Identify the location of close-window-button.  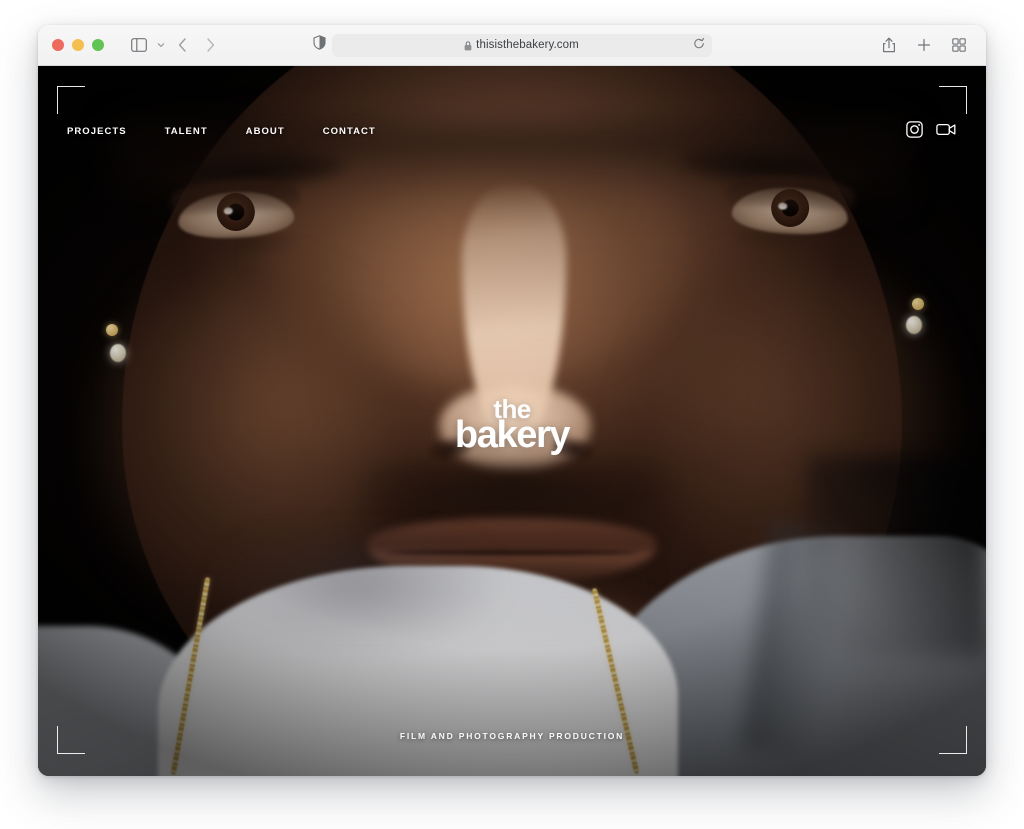
(58, 45).